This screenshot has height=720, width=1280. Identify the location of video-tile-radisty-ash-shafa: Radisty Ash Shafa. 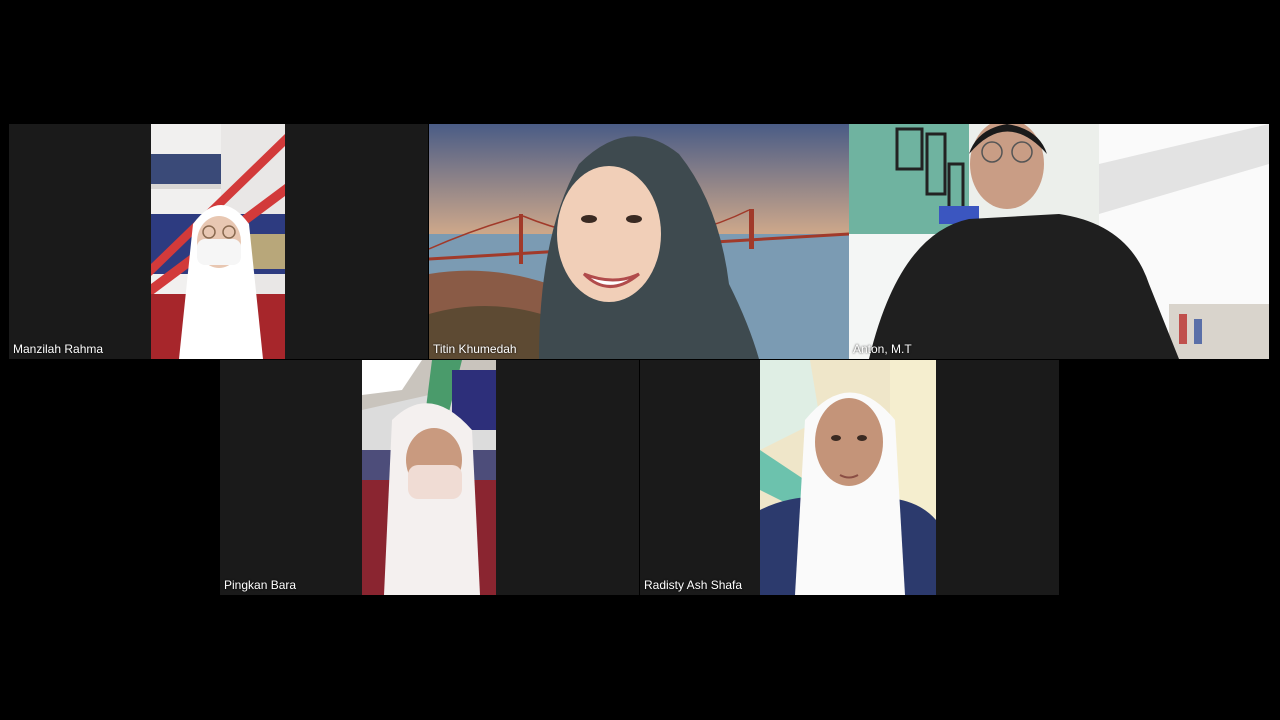
(849, 477).